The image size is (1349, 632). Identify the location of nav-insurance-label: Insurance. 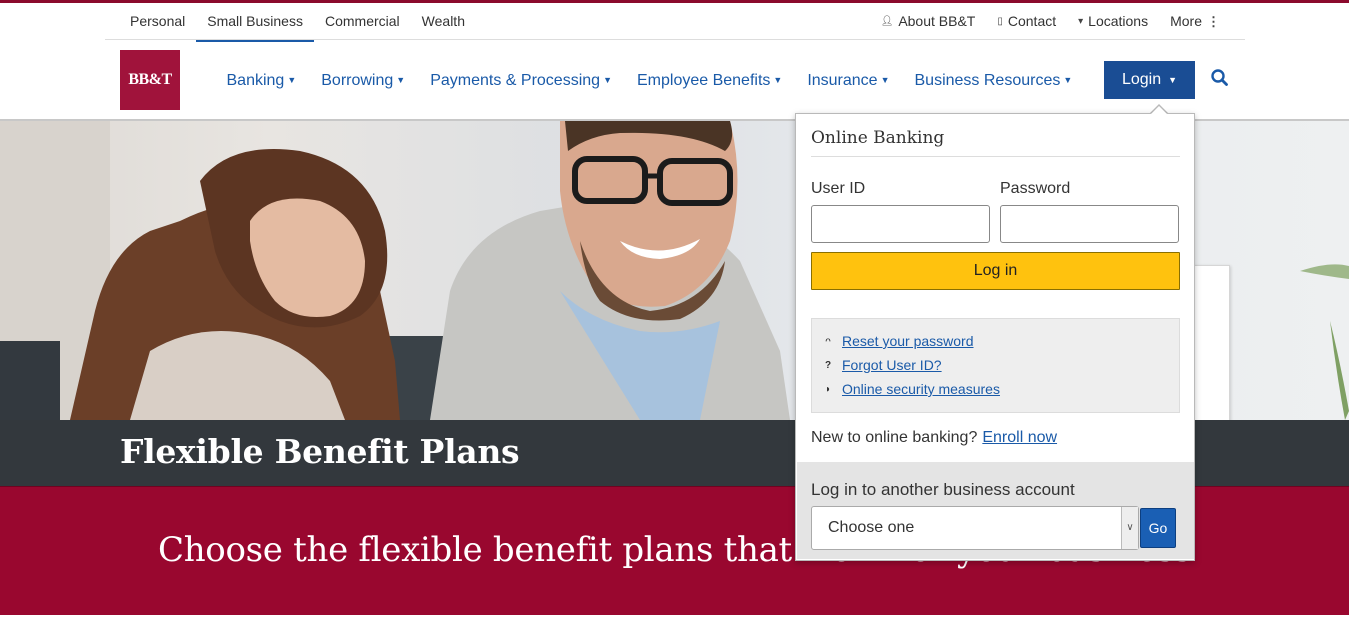
(842, 80).